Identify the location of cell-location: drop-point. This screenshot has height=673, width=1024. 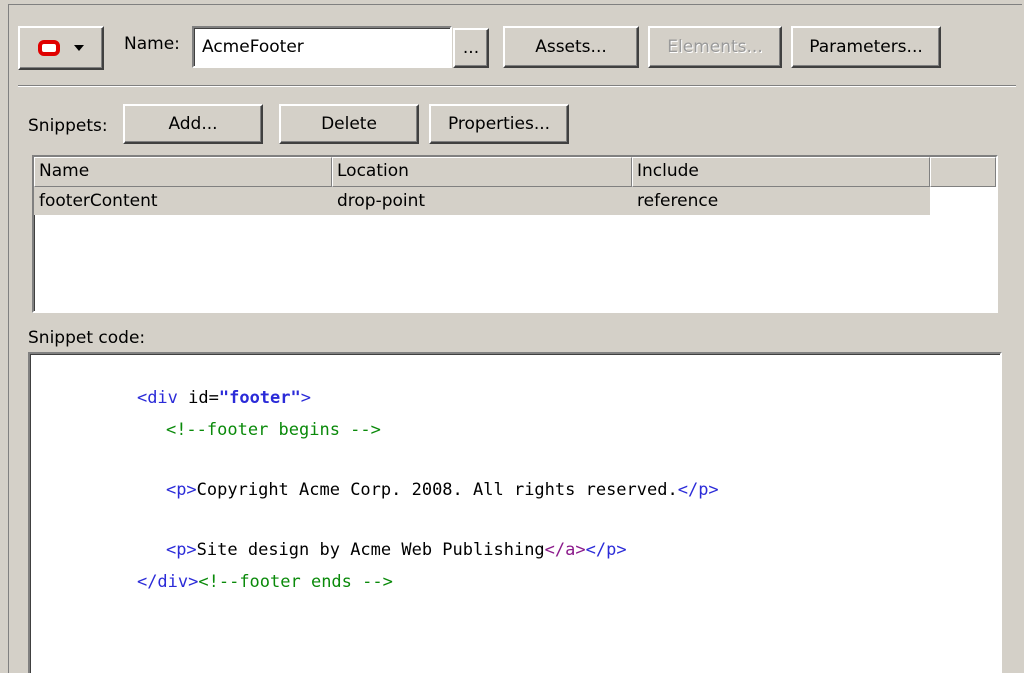
(381, 201).